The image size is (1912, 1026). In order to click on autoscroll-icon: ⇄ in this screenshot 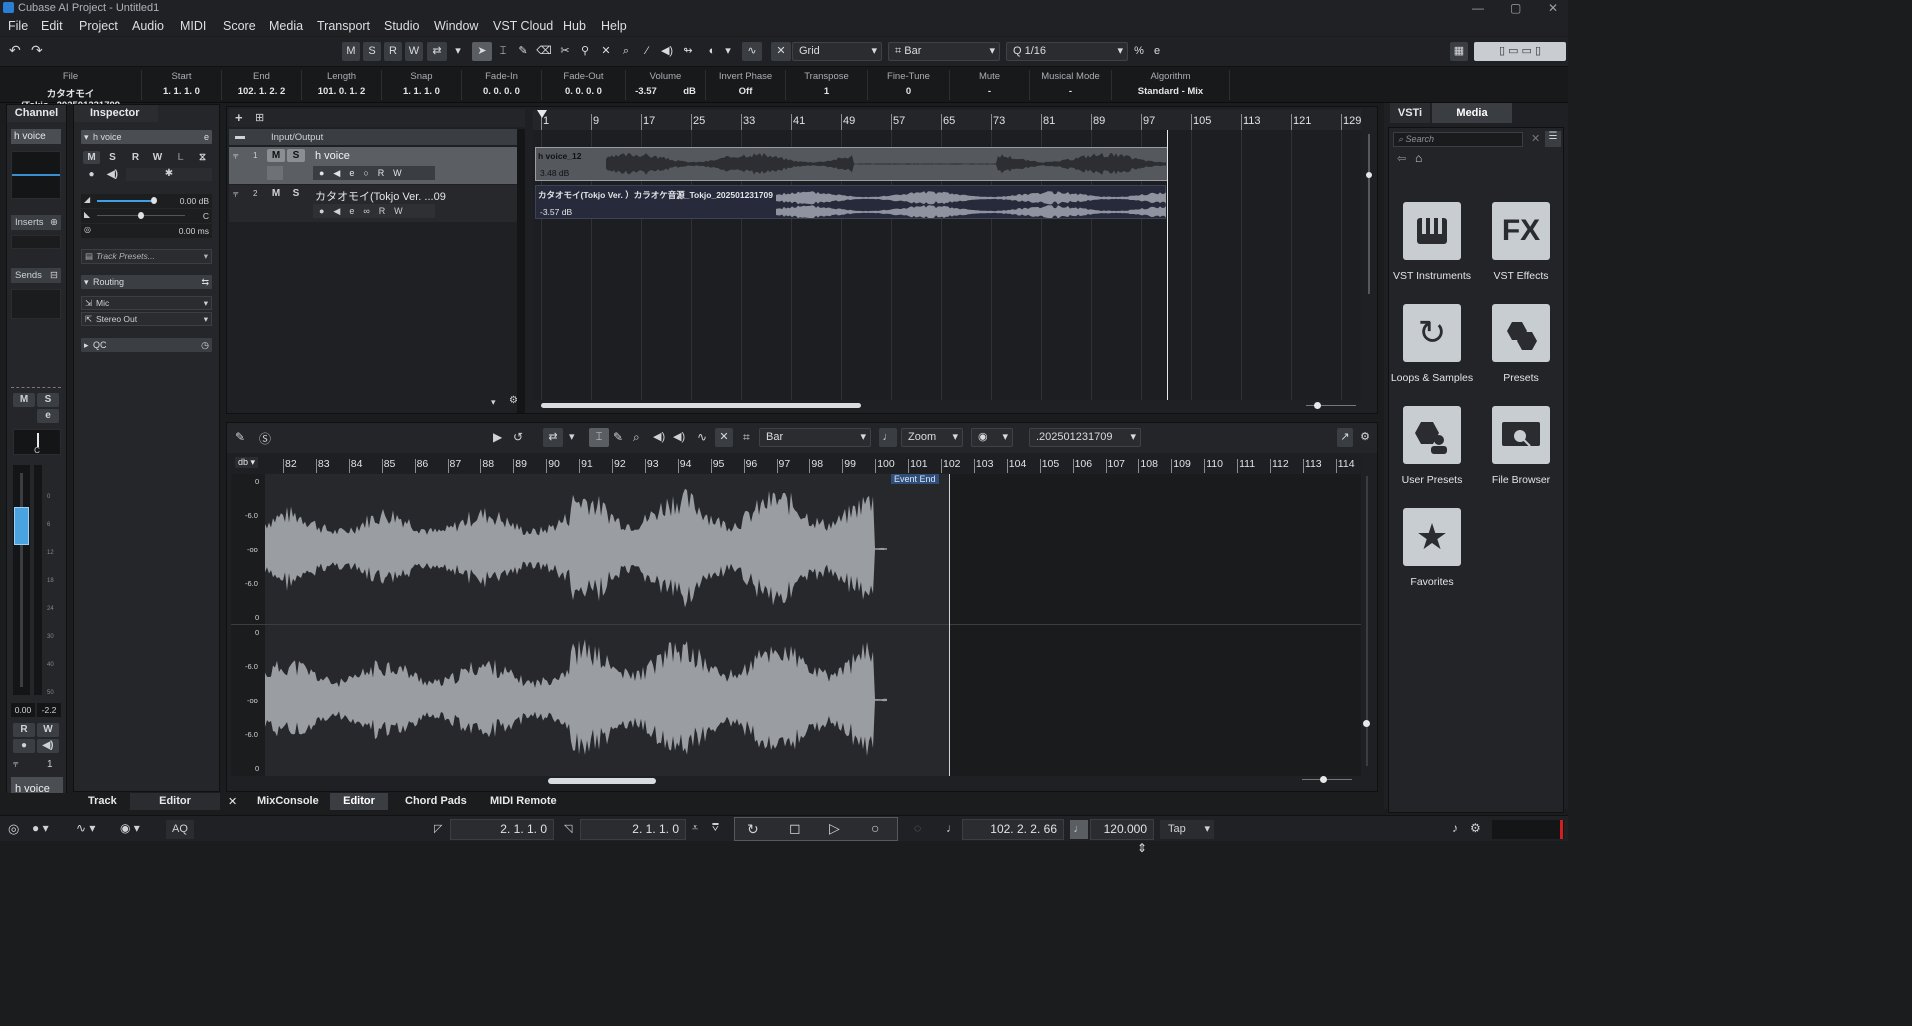, I will do `click(553, 437)`.